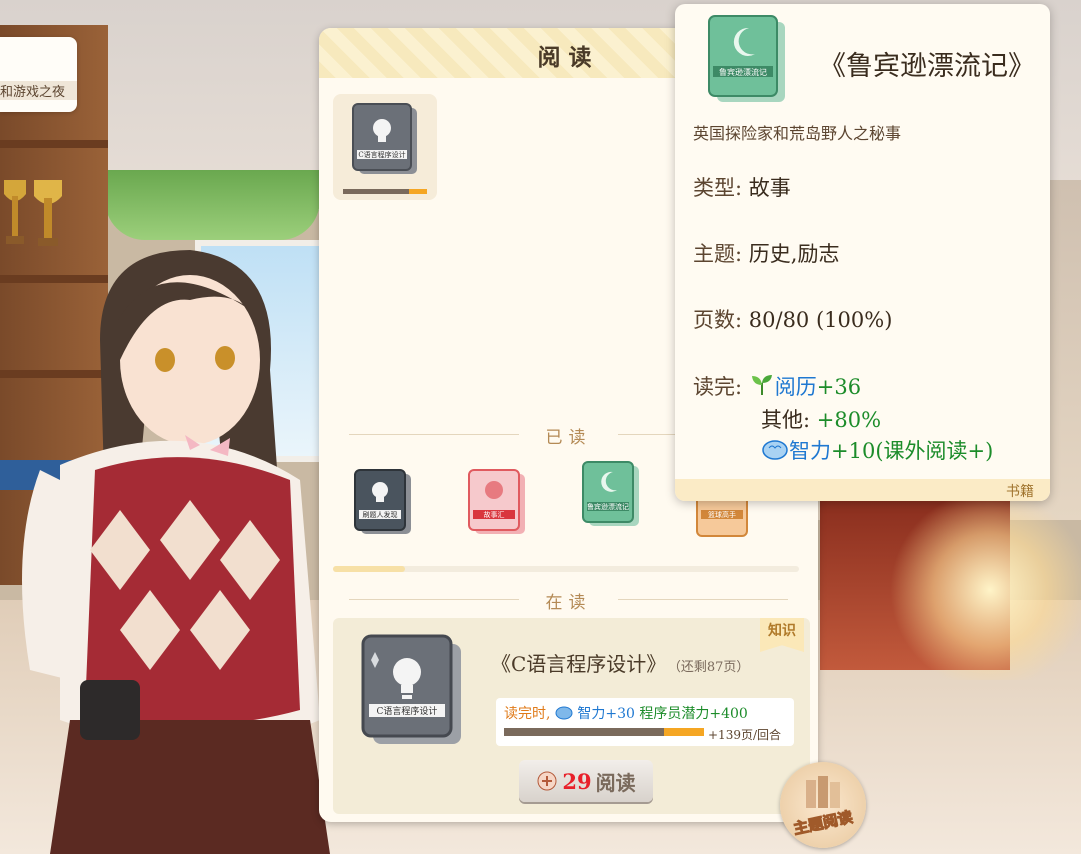 This screenshot has height=854, width=1081. What do you see at coordinates (820, 320) in the screenshot?
I see `pages-value: 80/80 (100%)` at bounding box center [820, 320].